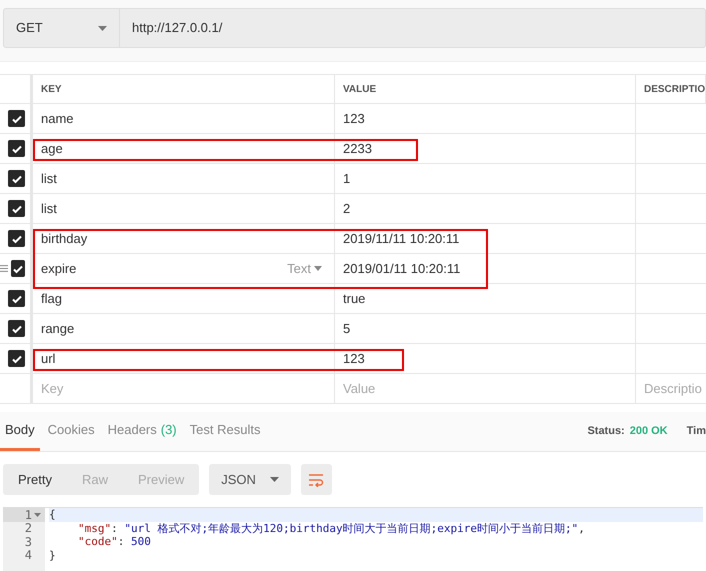  Describe the element at coordinates (696, 432) in the screenshot. I see `time-label: Tim` at that location.